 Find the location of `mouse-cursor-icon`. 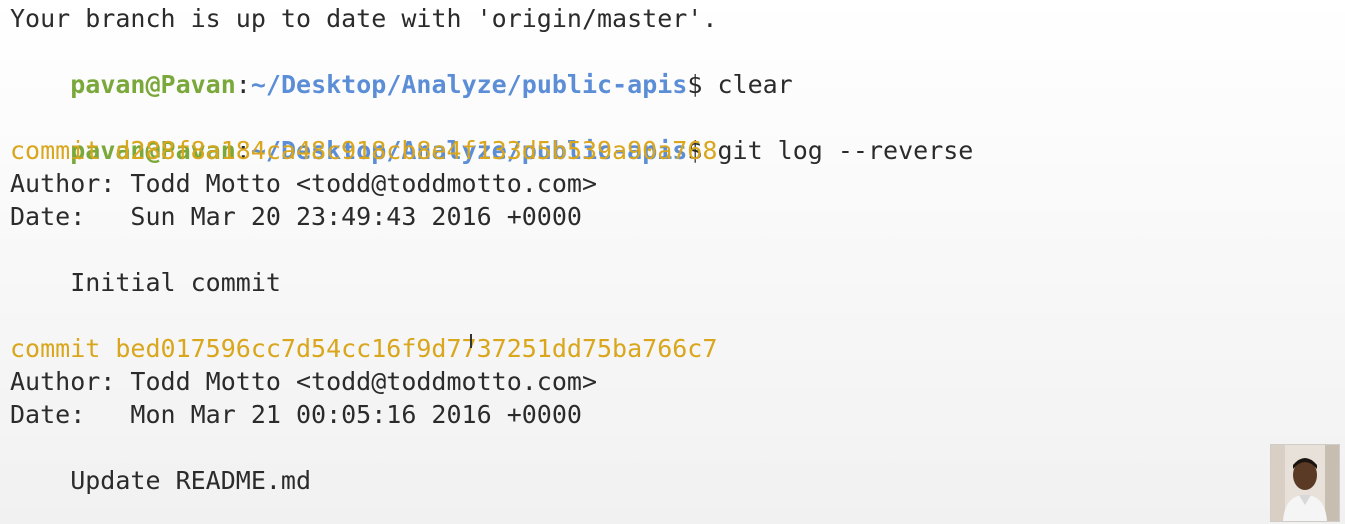

mouse-cursor-icon is located at coordinates (471, 341).